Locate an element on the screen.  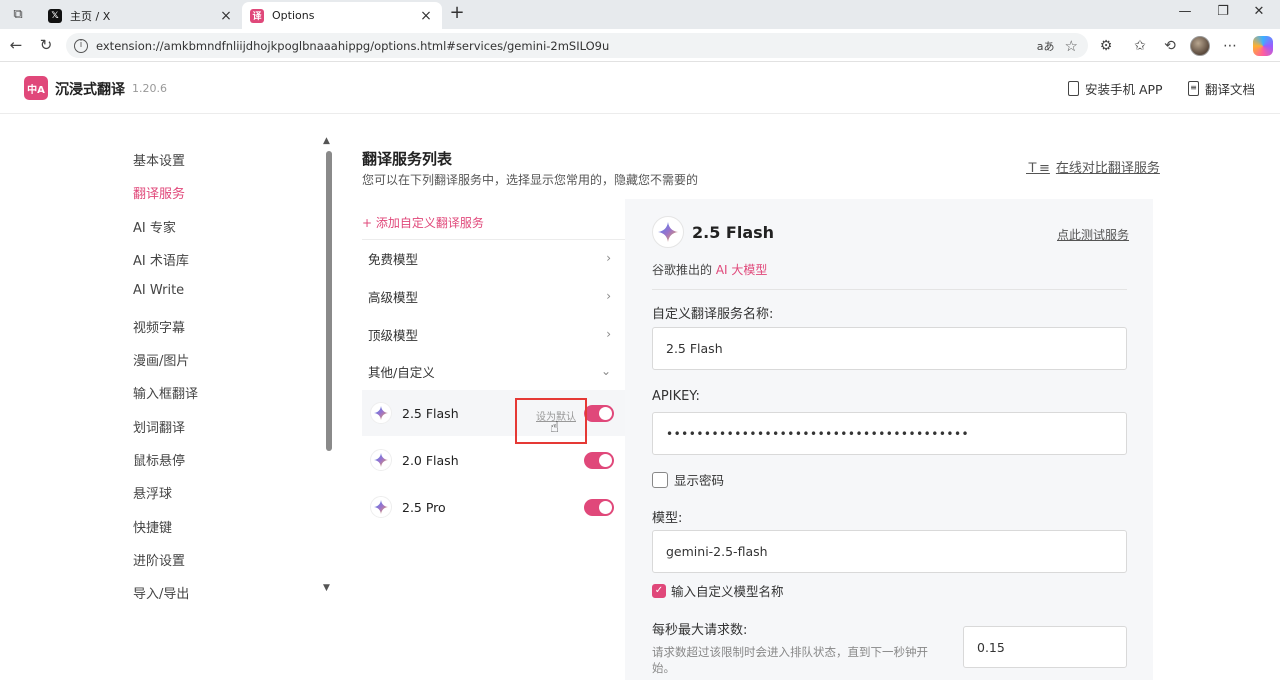
sidebar-item-manga-images: 漫画/图片 is located at coordinates (161, 359).